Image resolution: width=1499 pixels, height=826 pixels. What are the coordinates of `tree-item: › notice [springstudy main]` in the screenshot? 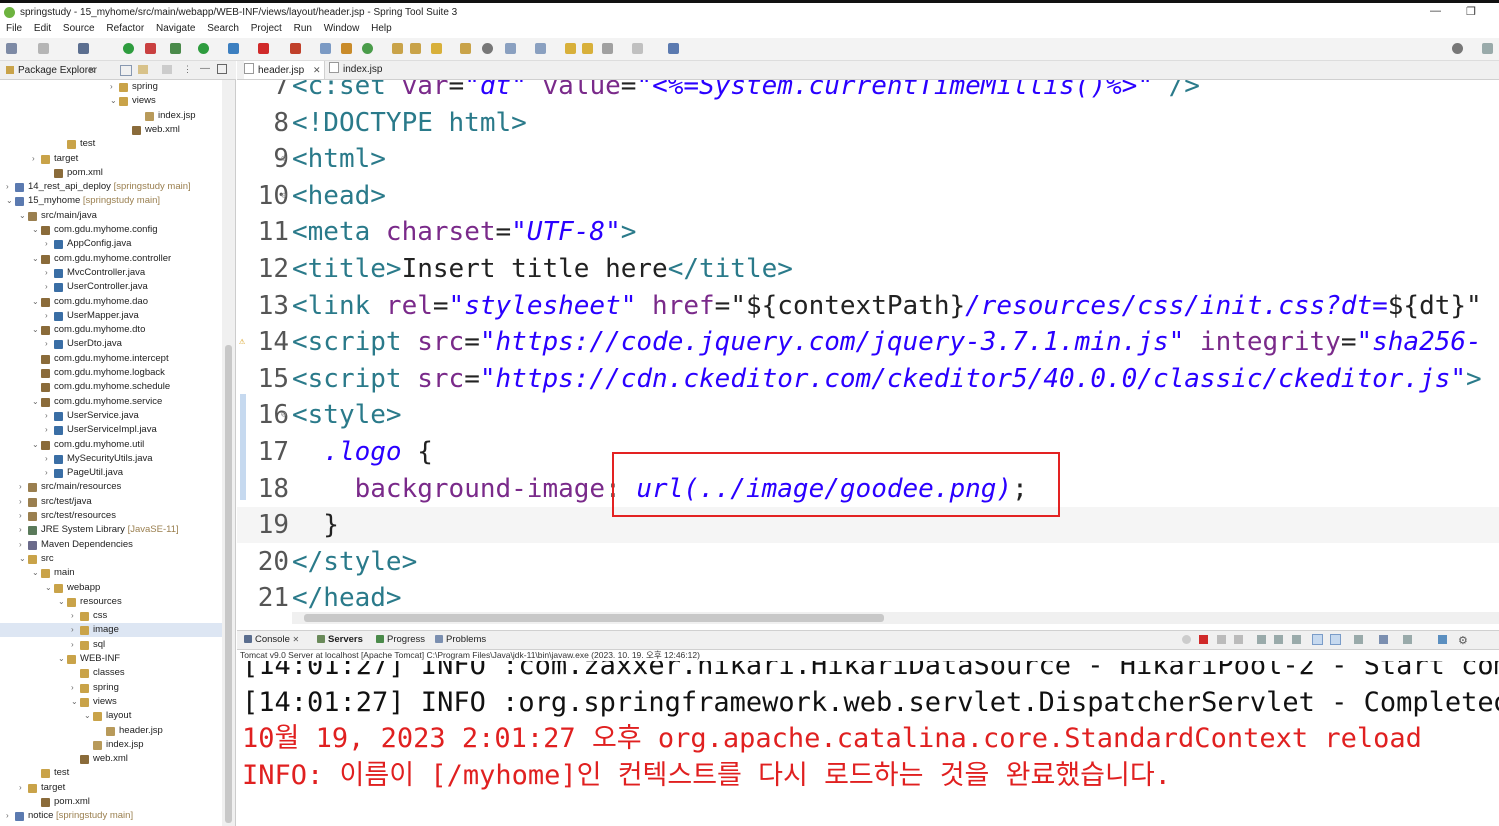 It's located at (111, 816).